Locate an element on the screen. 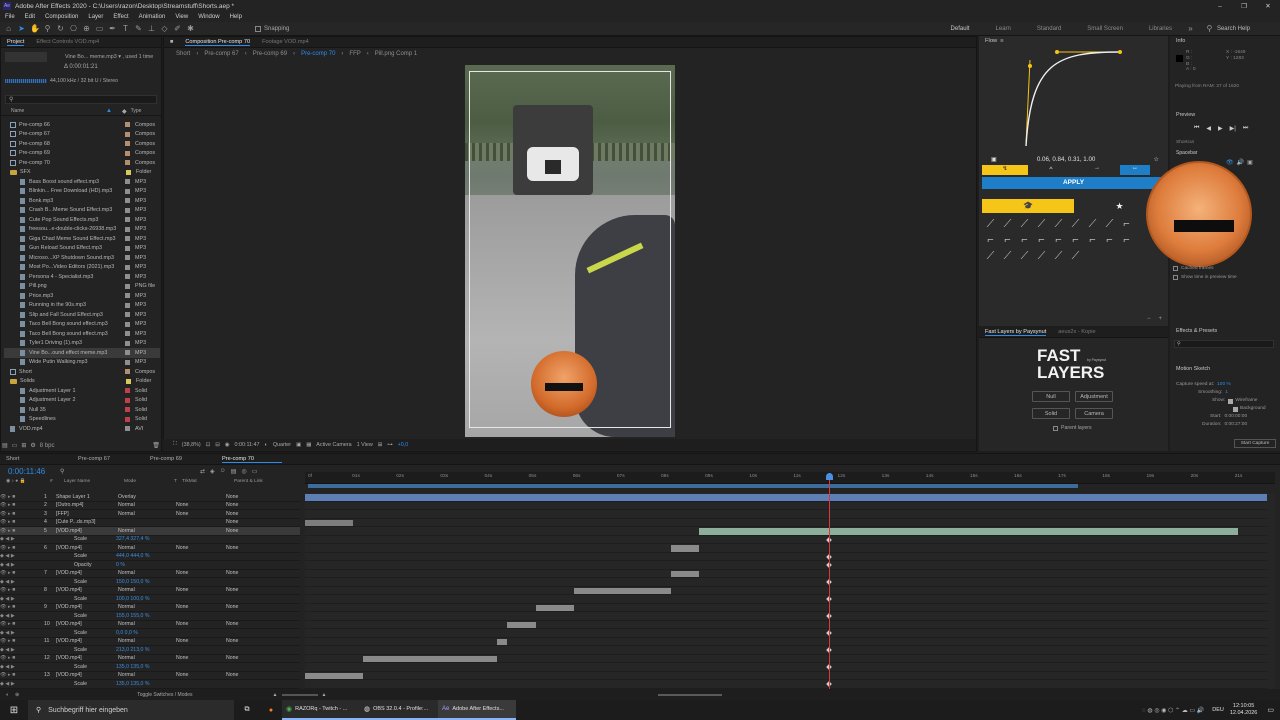 The height and width of the screenshot is (720, 1280). menu-composition: Composition is located at coordinates (61, 17).